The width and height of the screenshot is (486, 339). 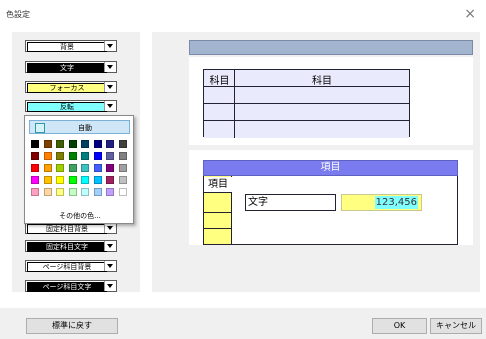 What do you see at coordinates (306, 78) in the screenshot?
I see `table-row: 科目 科目` at bounding box center [306, 78].